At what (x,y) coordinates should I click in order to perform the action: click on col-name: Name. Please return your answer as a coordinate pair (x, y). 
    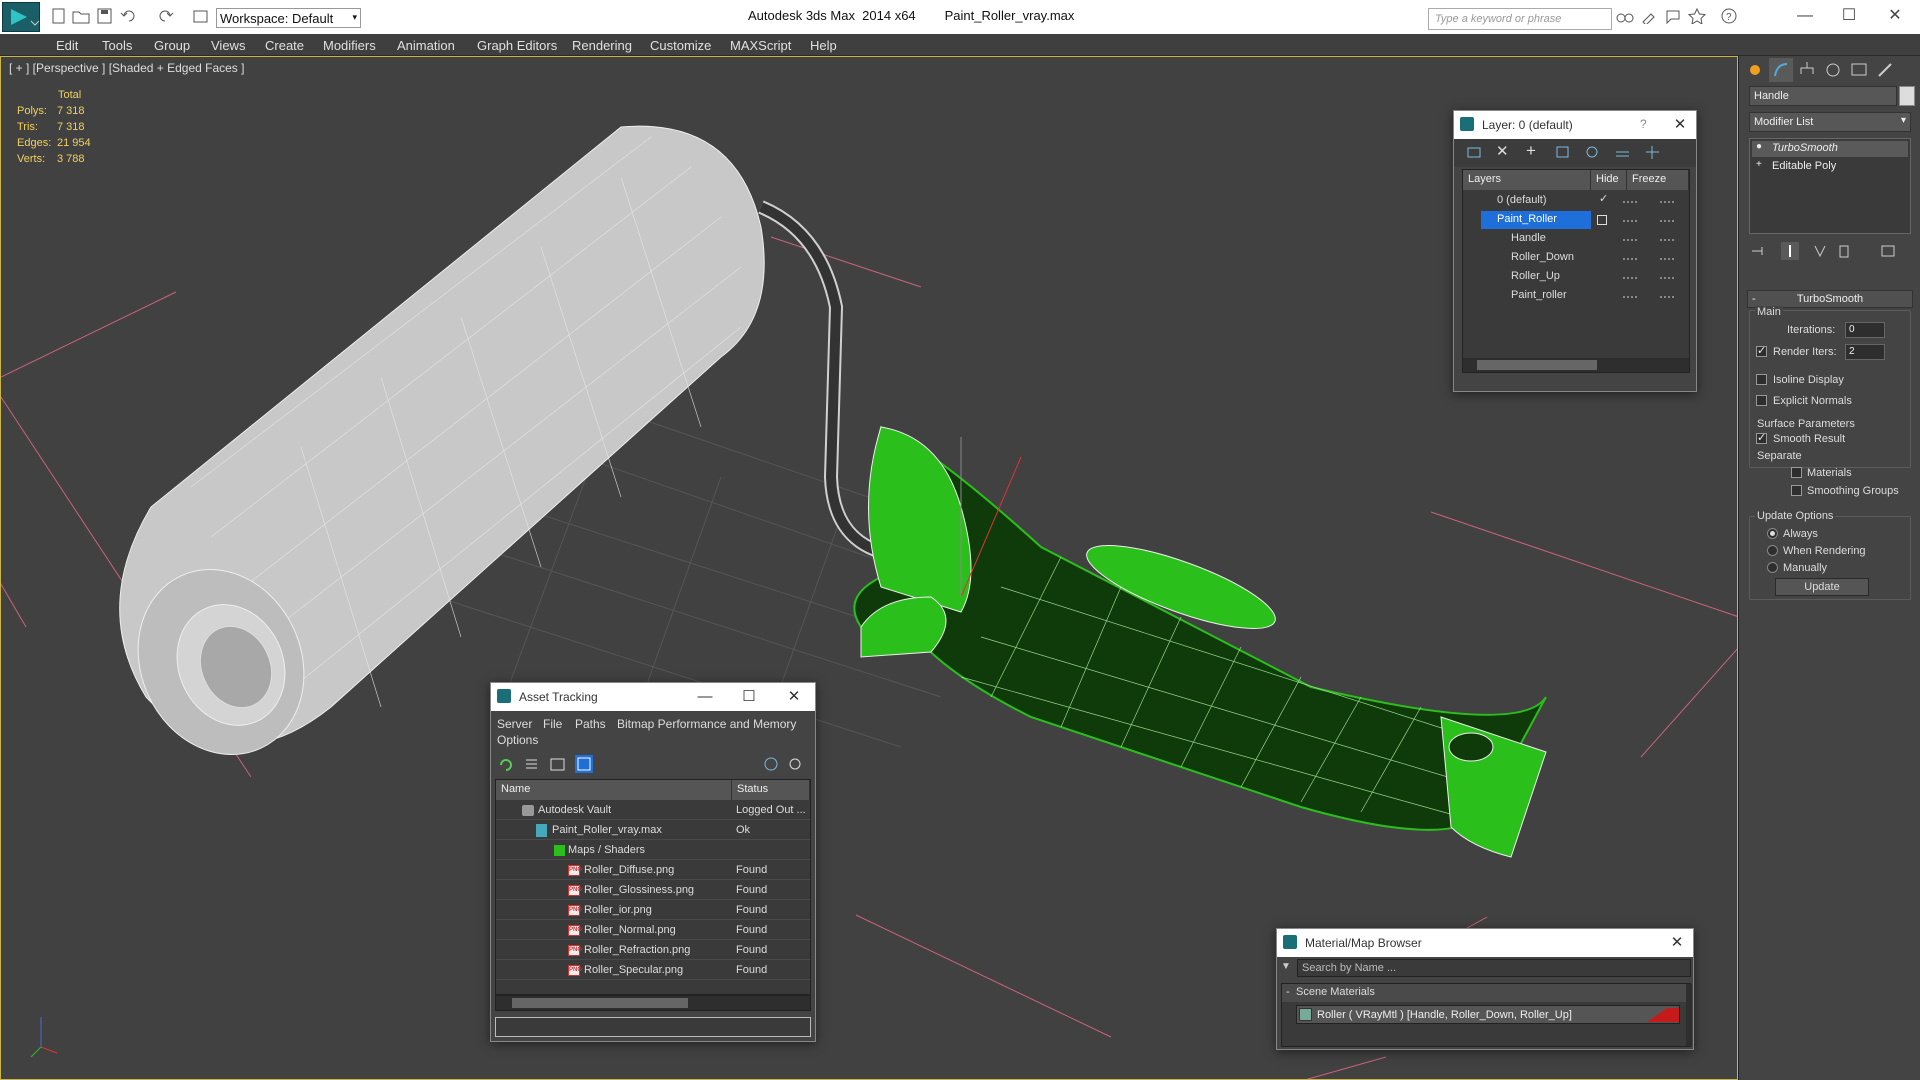
    Looking at the image, I should click on (614, 790).